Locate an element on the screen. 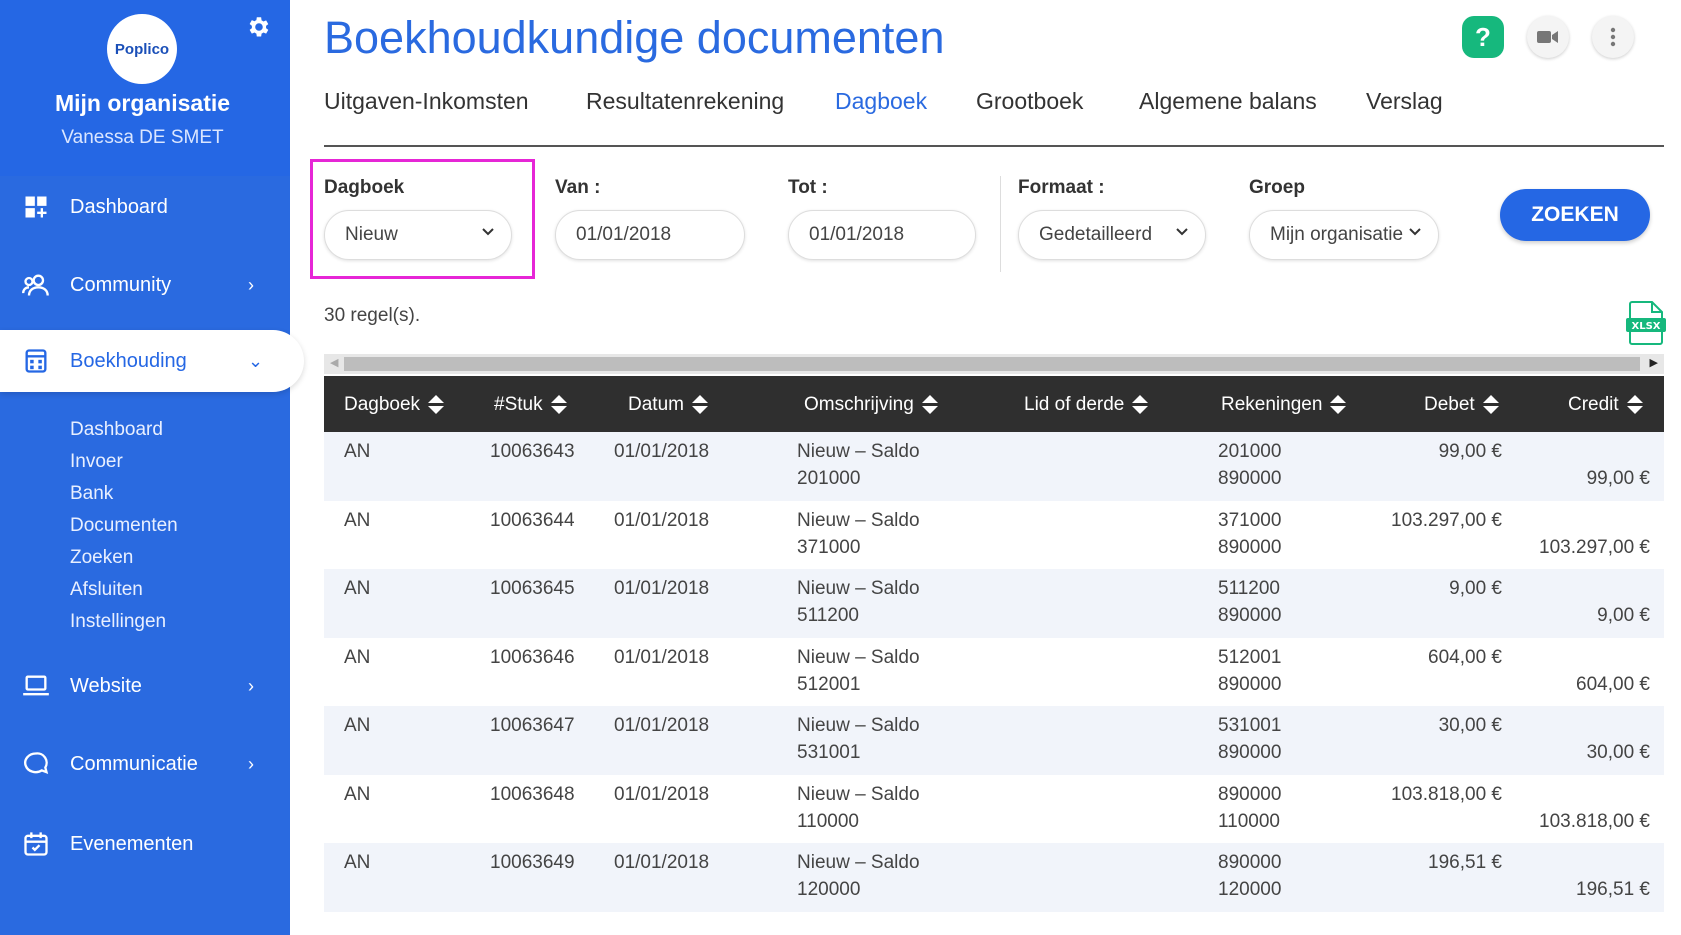 This screenshot has width=1681, height=935. cell-stuk: 10063647 is located at coordinates (532, 725).